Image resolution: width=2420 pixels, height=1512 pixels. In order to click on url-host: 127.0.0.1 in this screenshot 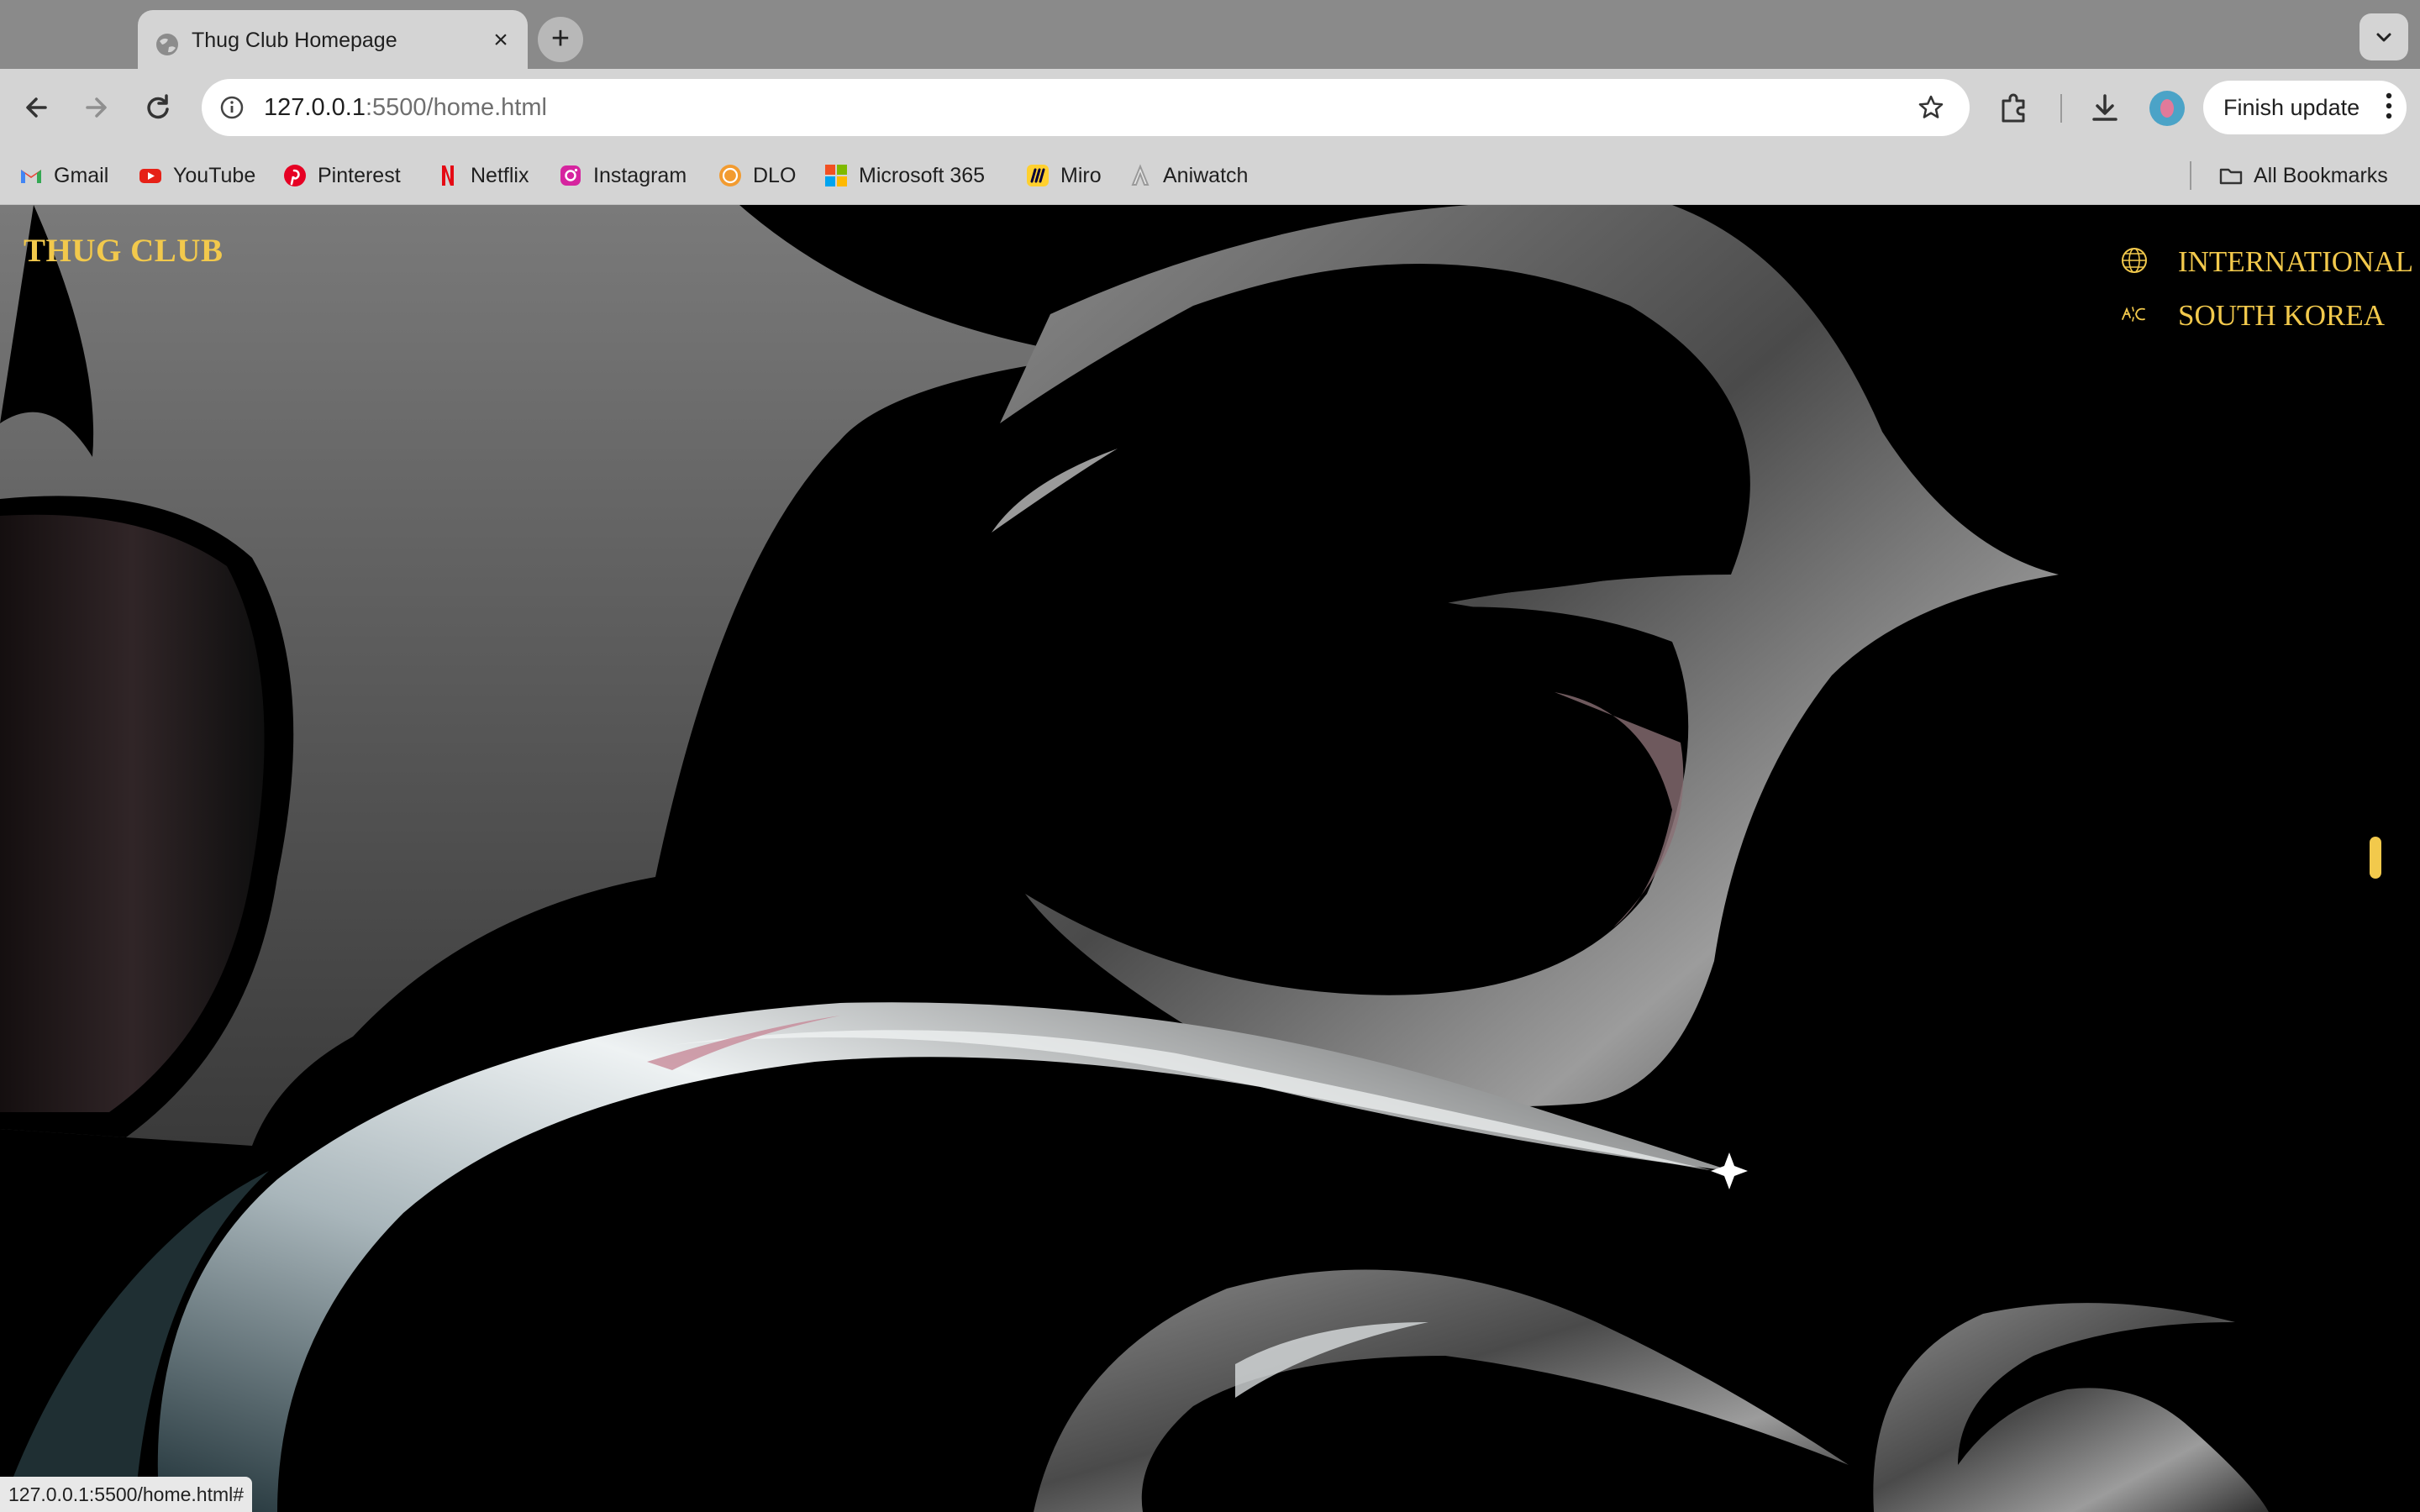, I will do `click(315, 107)`.